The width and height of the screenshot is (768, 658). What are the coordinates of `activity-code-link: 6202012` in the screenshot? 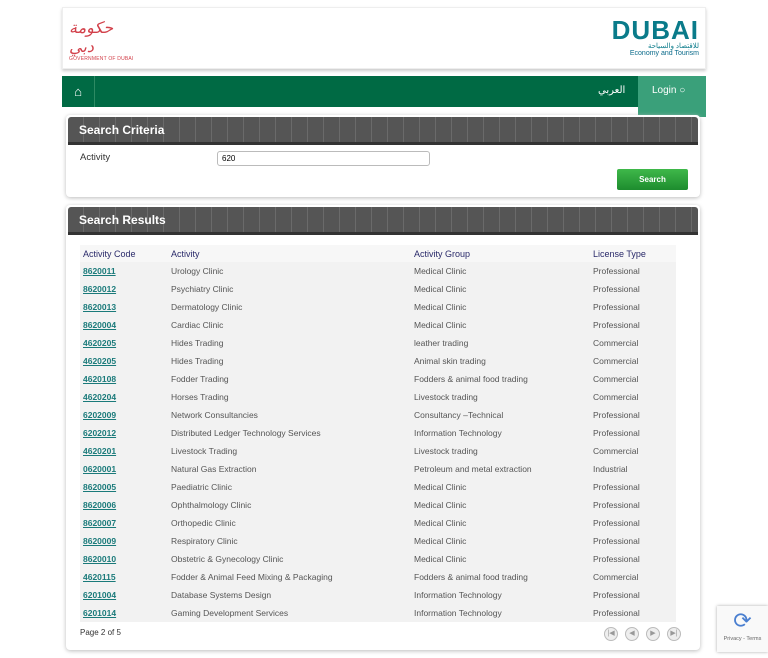 It's located at (99, 433).